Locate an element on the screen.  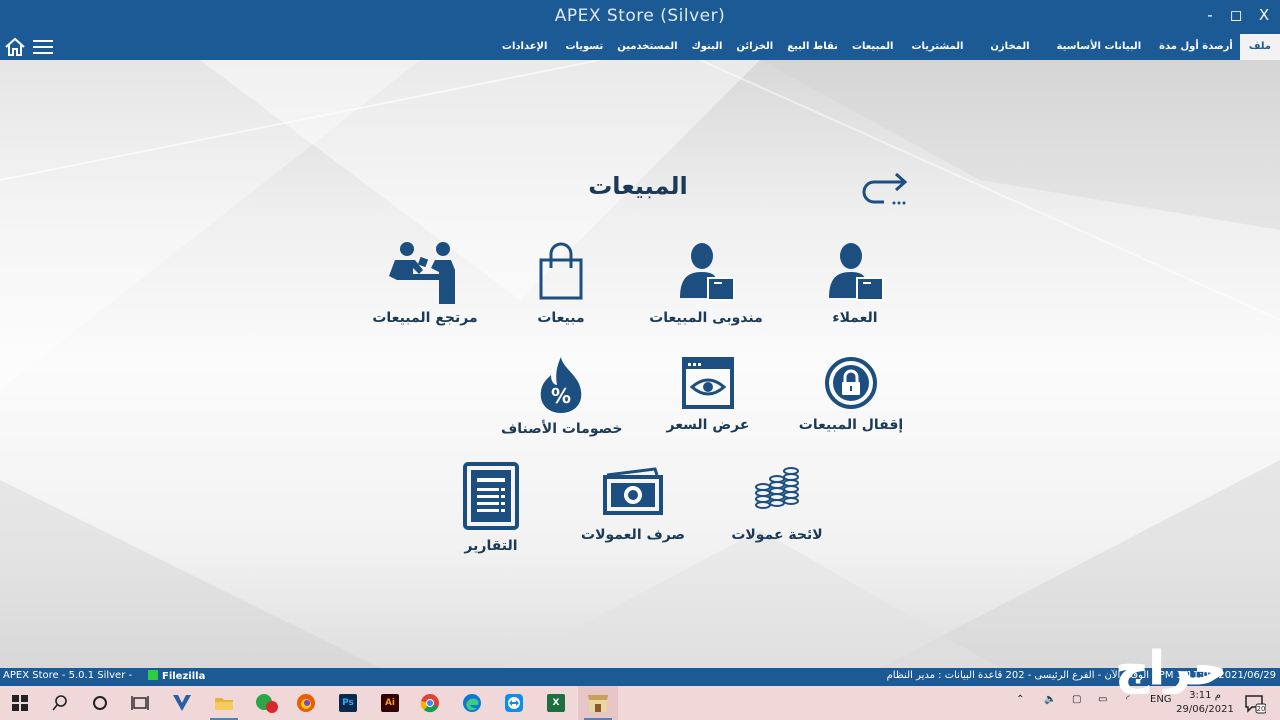
filezilla-status: Filezilla is located at coordinates (176, 676).